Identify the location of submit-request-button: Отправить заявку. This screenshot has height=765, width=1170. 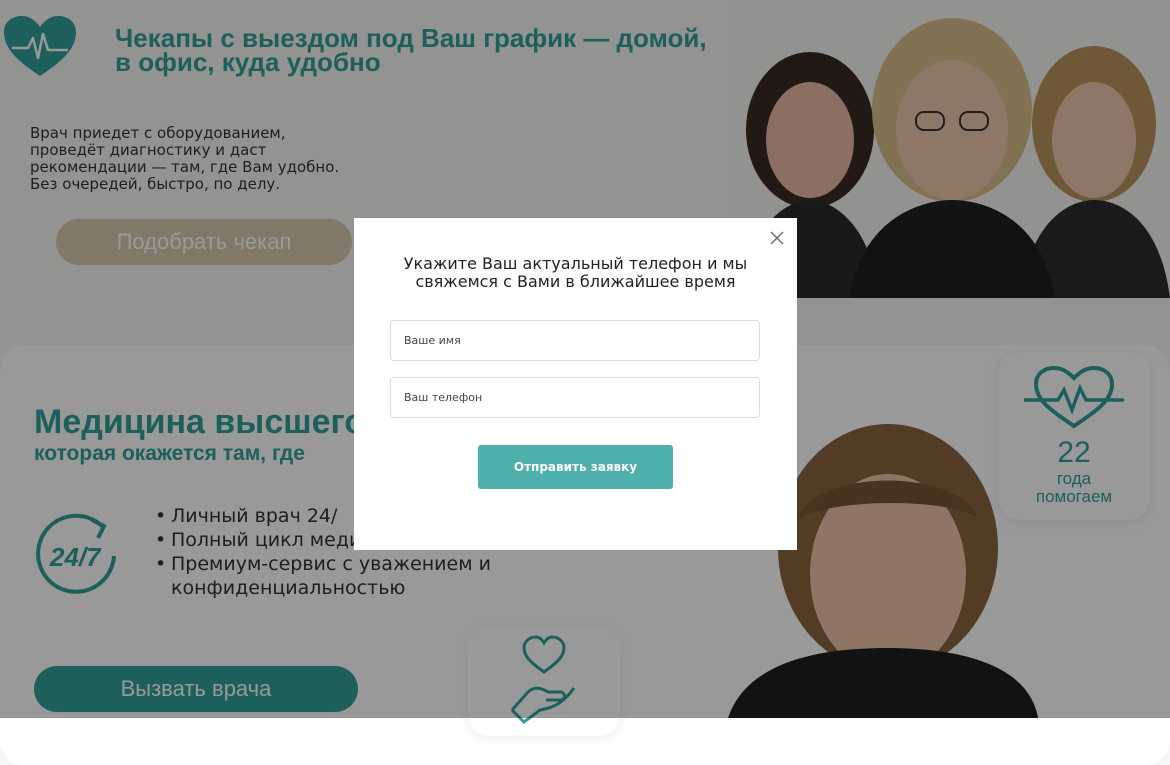
(575, 467).